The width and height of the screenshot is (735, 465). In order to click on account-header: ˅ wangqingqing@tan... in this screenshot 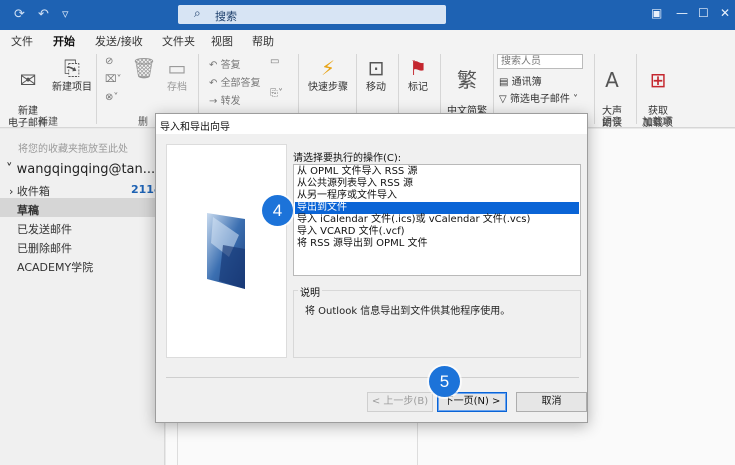, I will do `click(80, 169)`.